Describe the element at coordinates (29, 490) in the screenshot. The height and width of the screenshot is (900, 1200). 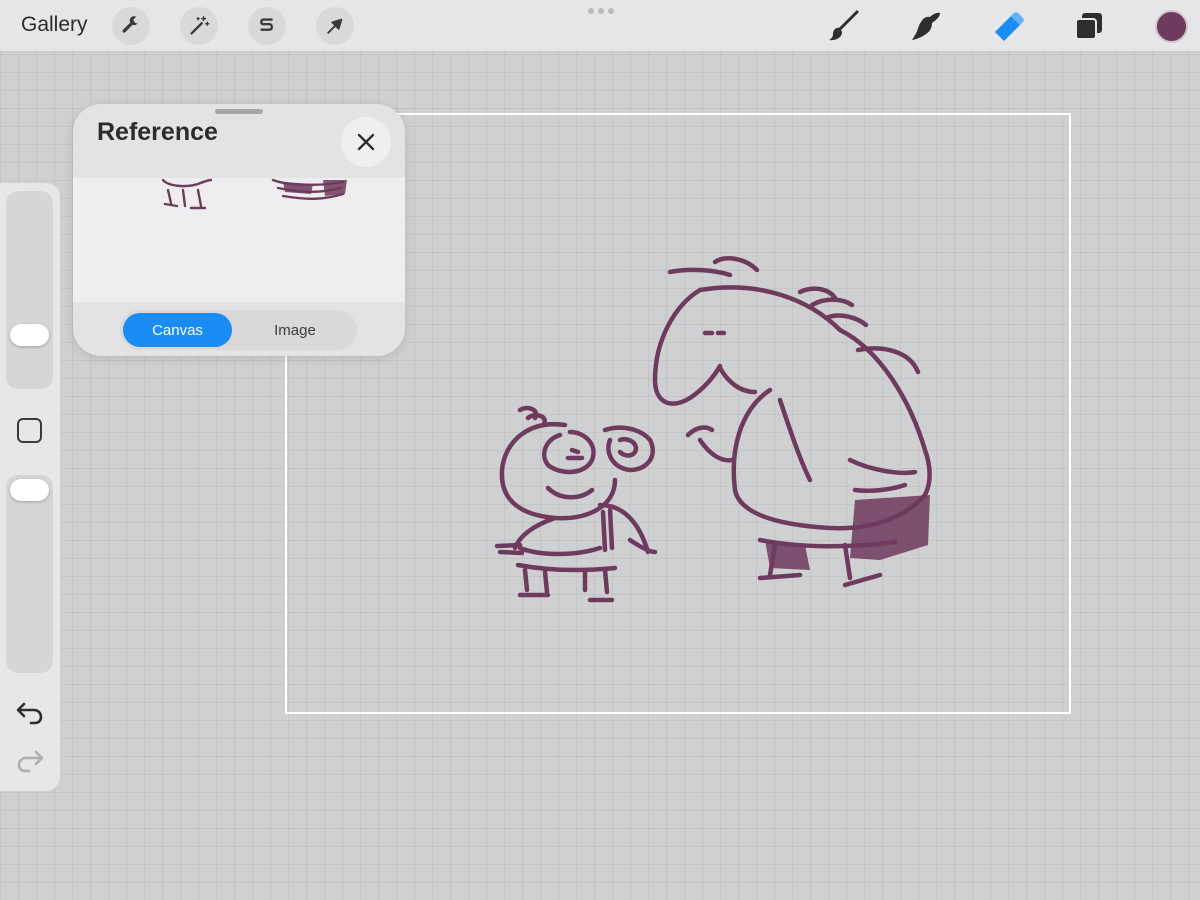
I see `opacity-thumb` at that location.